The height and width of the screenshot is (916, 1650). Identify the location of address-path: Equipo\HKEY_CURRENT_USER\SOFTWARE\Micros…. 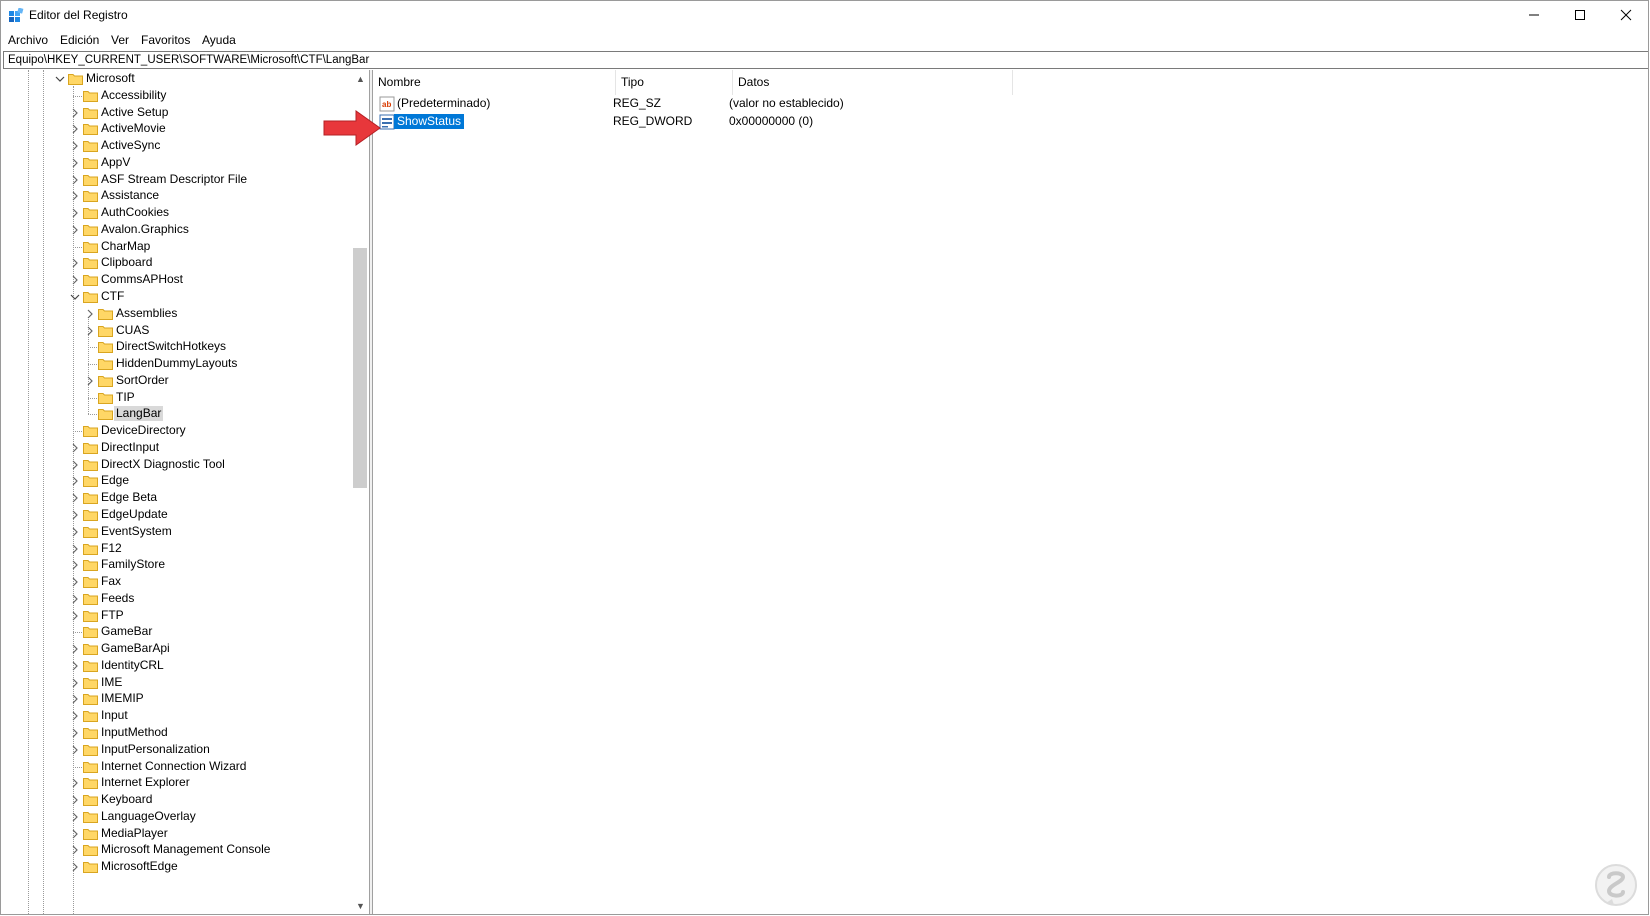
(188, 60).